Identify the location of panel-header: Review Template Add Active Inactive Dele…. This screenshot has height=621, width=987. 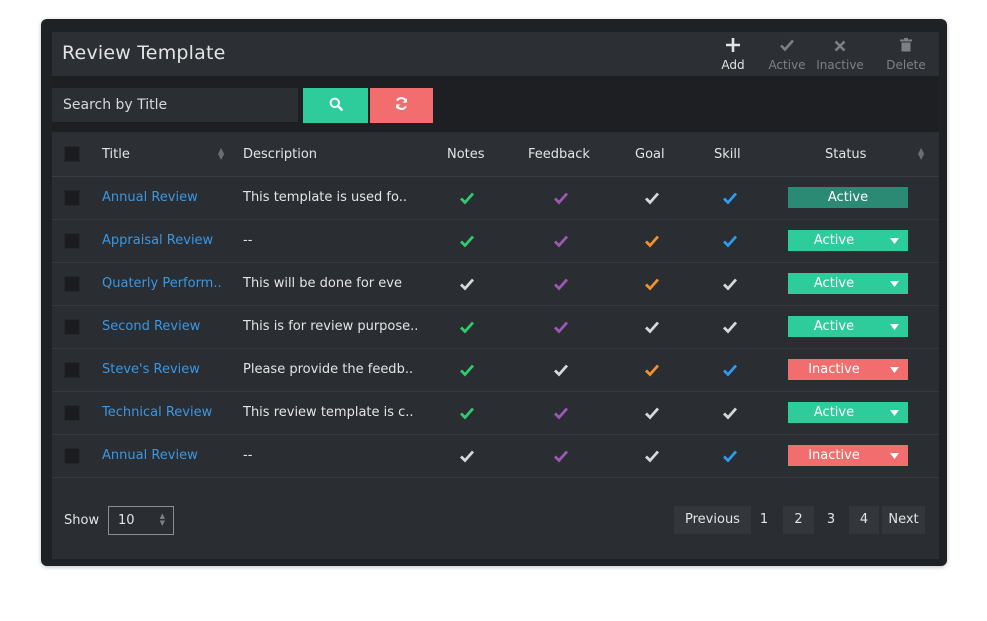
(495, 54).